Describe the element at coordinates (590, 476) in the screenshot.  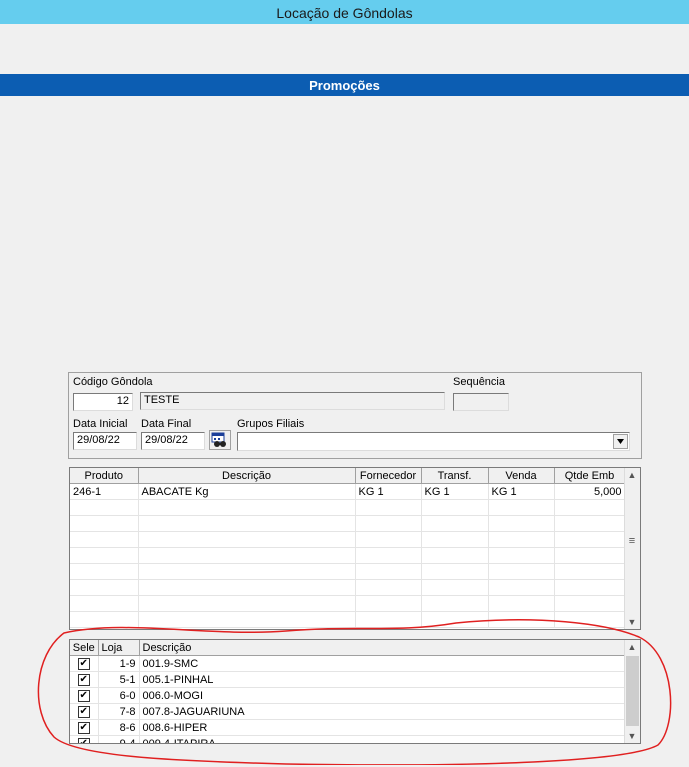
I see `col-qtde-emb: Qtde Emb` at that location.